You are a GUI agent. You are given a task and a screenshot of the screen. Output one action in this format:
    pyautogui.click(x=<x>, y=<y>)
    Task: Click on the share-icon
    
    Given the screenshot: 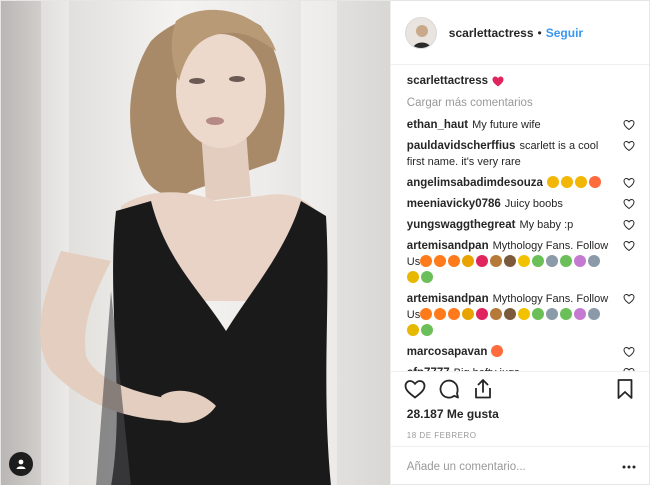 What is the action you would take?
    pyautogui.click(x=483, y=389)
    